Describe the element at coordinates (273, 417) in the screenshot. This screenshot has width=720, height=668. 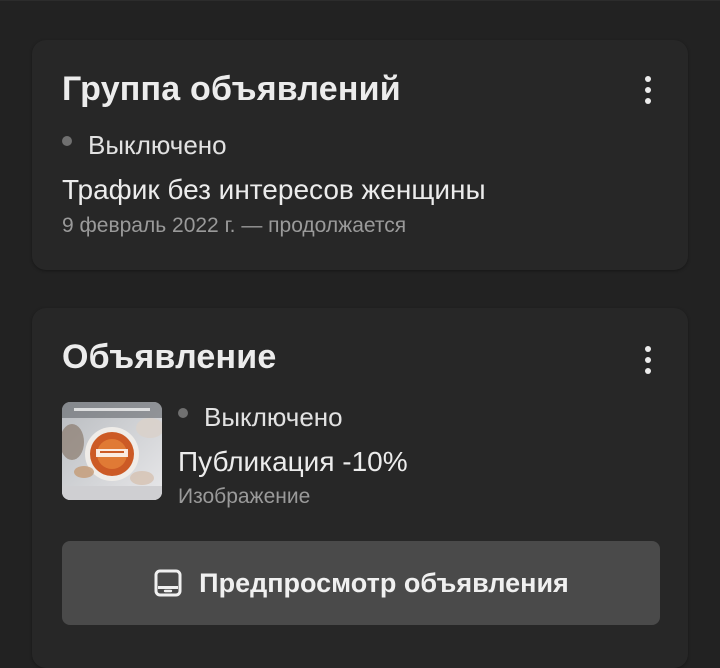
I see `ad-status-label: Выключено` at that location.